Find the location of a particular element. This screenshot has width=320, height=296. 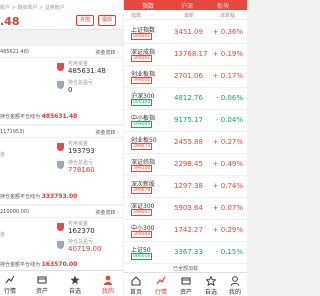

change-percent: + 0.17% is located at coordinates (227, 76).